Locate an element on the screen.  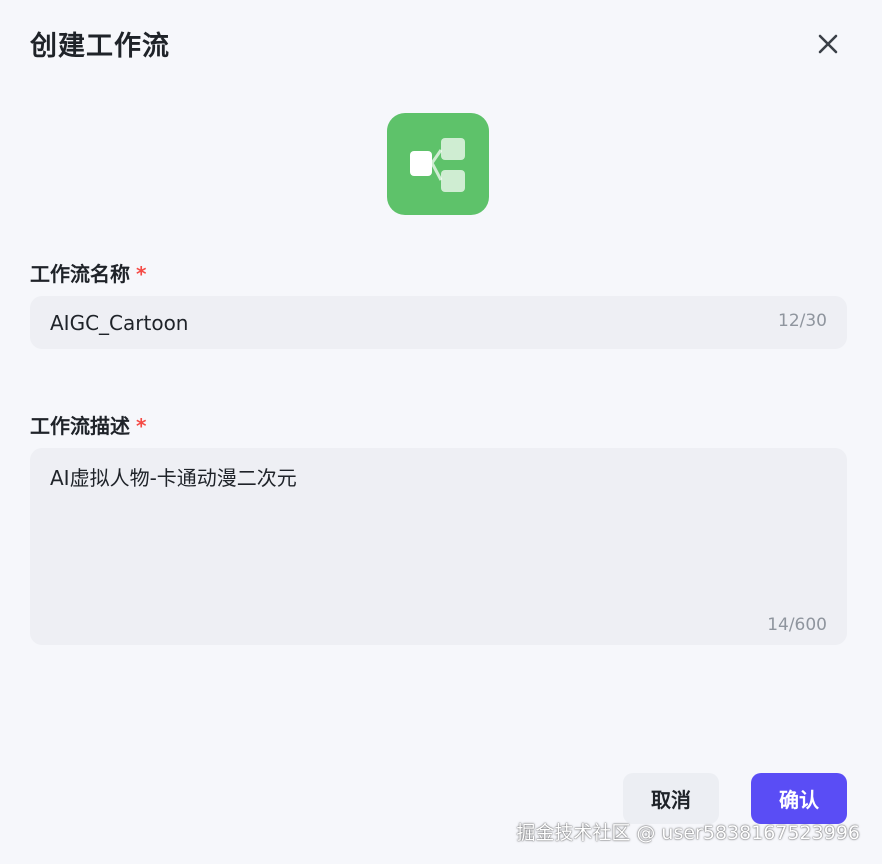
watermark: 掘金技术社区 @ user5838167523996 is located at coordinates (688, 833).